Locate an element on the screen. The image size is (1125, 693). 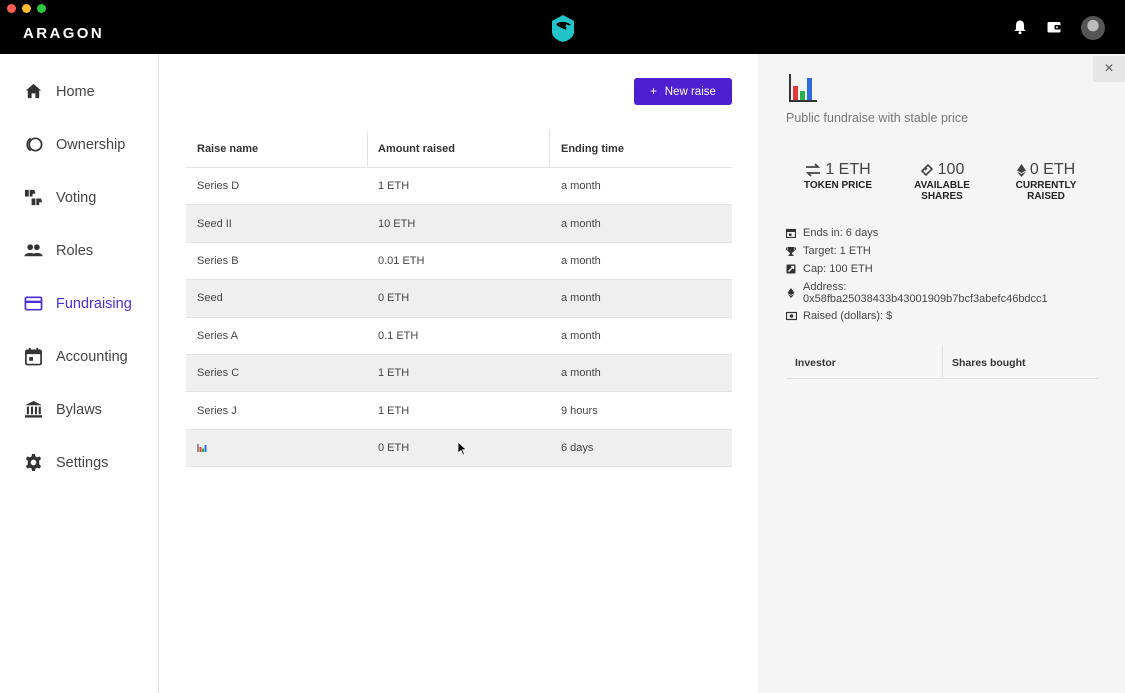
table-row: Series J 1 ETH 9 hours is located at coordinates (459, 411).